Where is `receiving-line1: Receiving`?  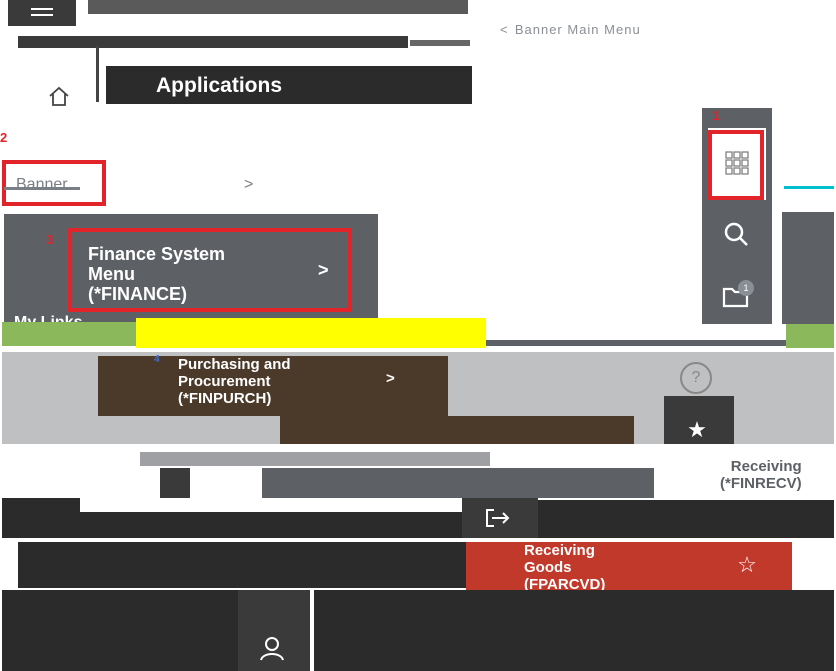
receiving-line1: Receiving is located at coordinates (766, 466).